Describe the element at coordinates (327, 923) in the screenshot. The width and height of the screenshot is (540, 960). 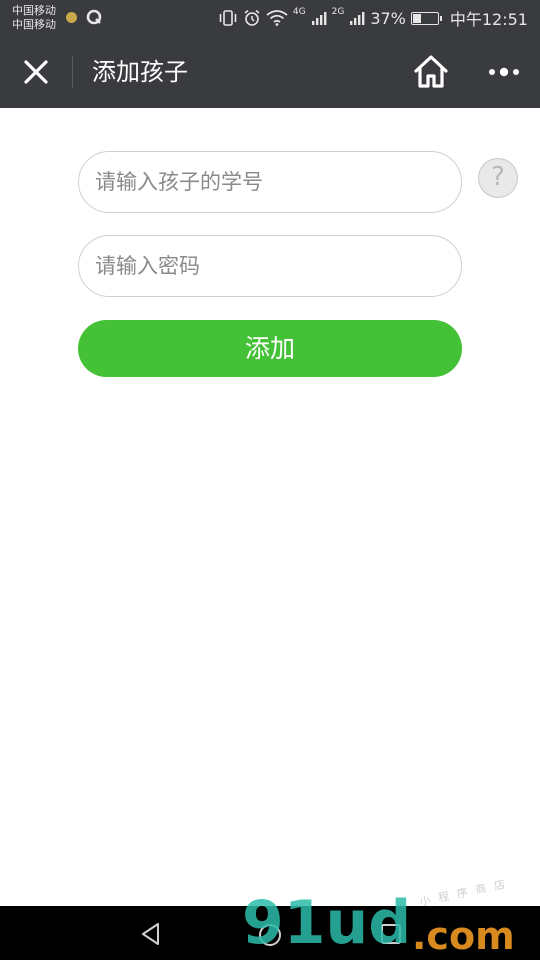
I see `watermark-logo: 91ud` at that location.